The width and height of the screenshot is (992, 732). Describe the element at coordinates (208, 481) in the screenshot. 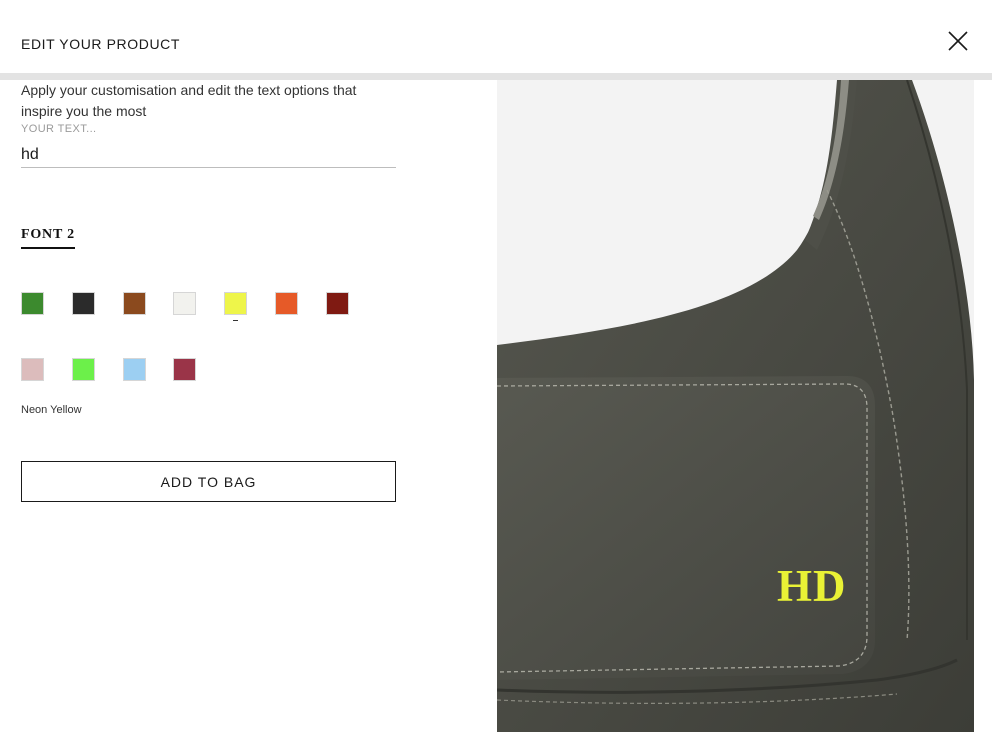

I see `add-to-bag-button: ADD TO BAG` at that location.